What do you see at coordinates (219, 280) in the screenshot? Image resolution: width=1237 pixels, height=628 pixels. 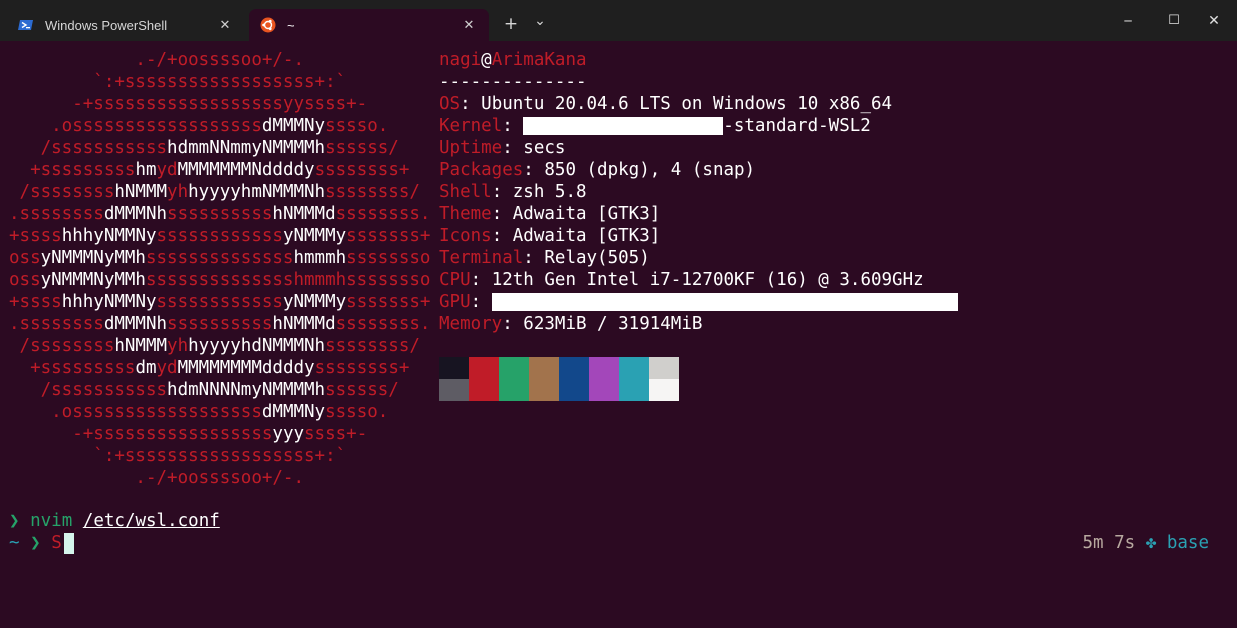 I see `ascii-line: ossyNMMMNyMMhsssssssssssssshmmmhssssssso` at bounding box center [219, 280].